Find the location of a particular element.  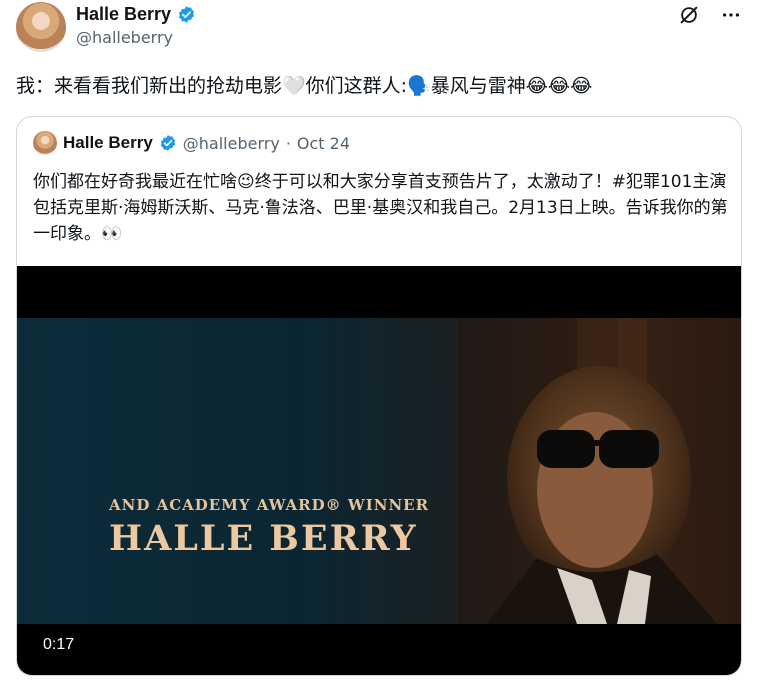

header-actions is located at coordinates (710, 15).